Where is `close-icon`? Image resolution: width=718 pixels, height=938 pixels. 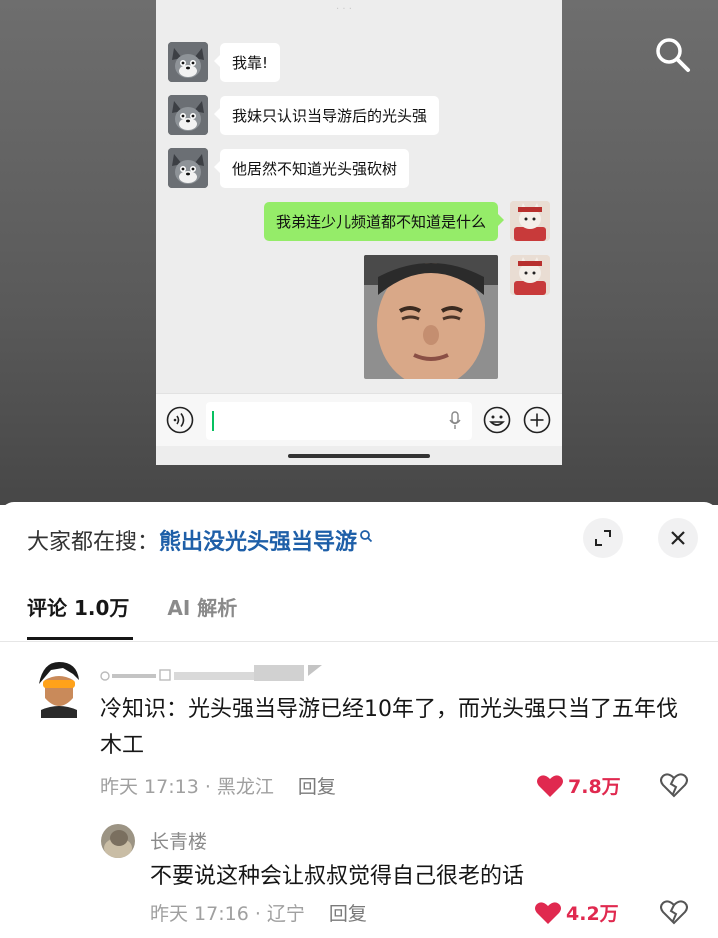
close-icon is located at coordinates (678, 538).